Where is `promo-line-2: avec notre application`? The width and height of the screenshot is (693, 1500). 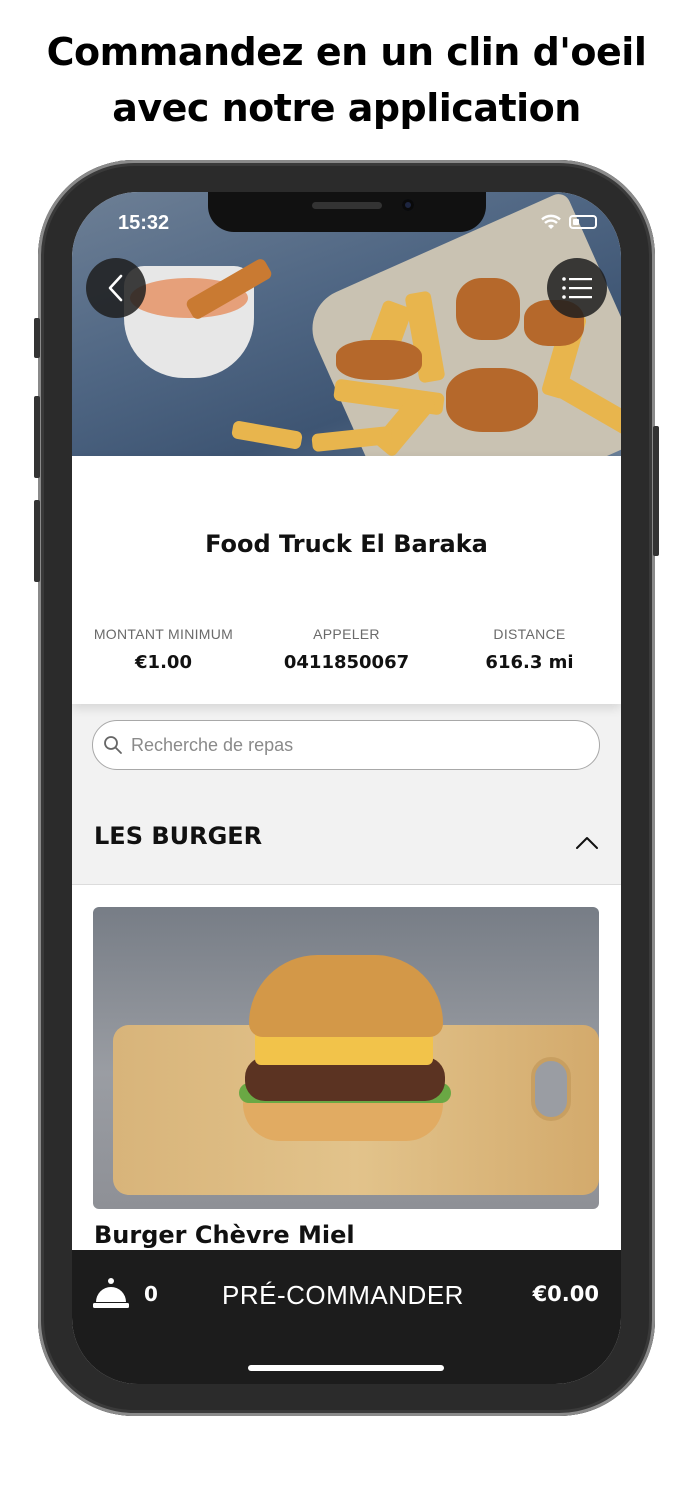 promo-line-2: avec notre application is located at coordinates (346, 108).